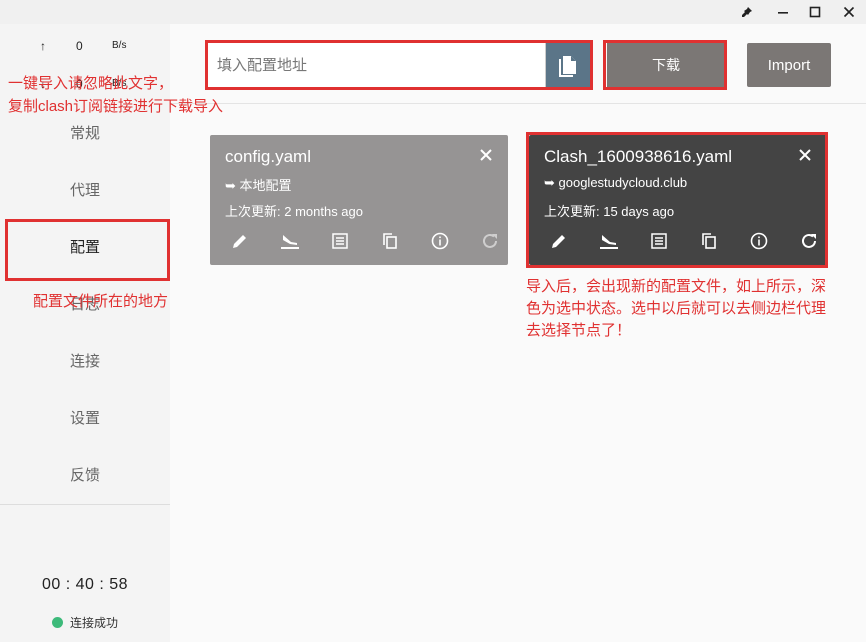 The width and height of the screenshot is (866, 642). What do you see at coordinates (85, 584) in the screenshot?
I see `uptime-timer: 00 : 40 : 58` at bounding box center [85, 584].